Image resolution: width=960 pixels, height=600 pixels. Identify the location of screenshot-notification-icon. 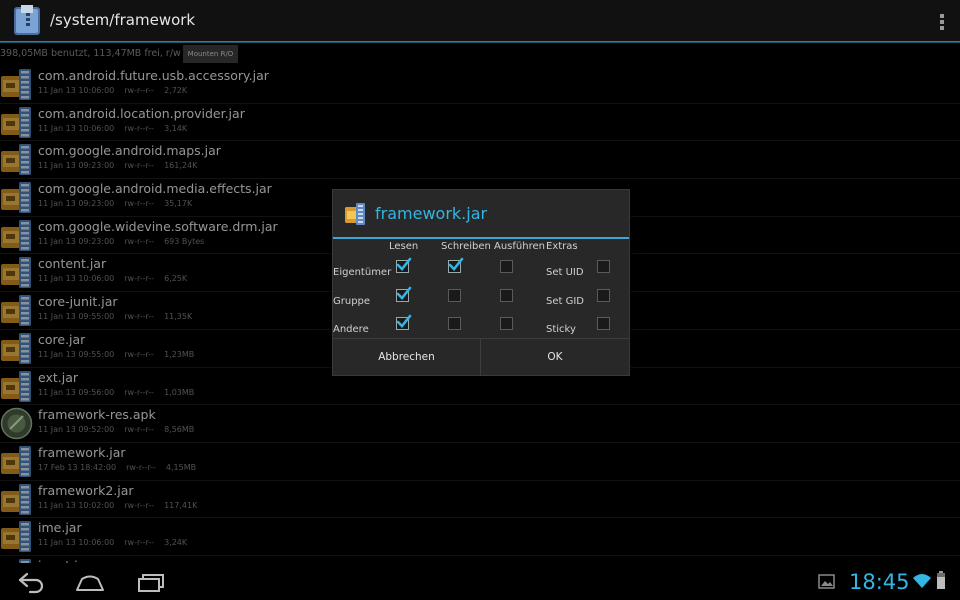
(827, 582).